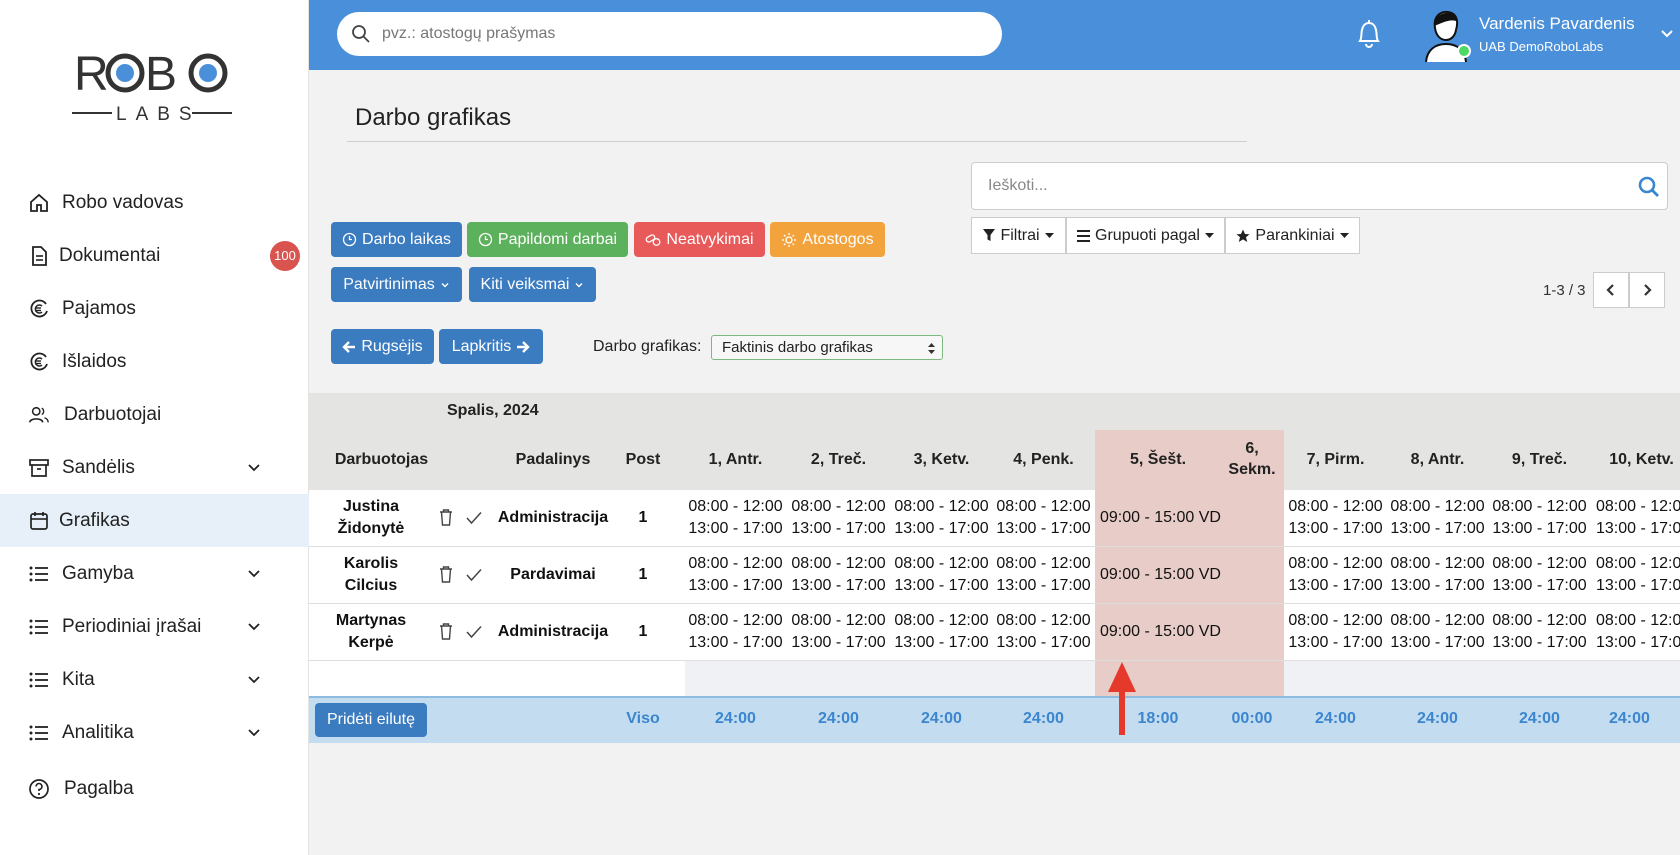  Describe the element at coordinates (1369, 34) in the screenshot. I see `bell-icon` at that location.